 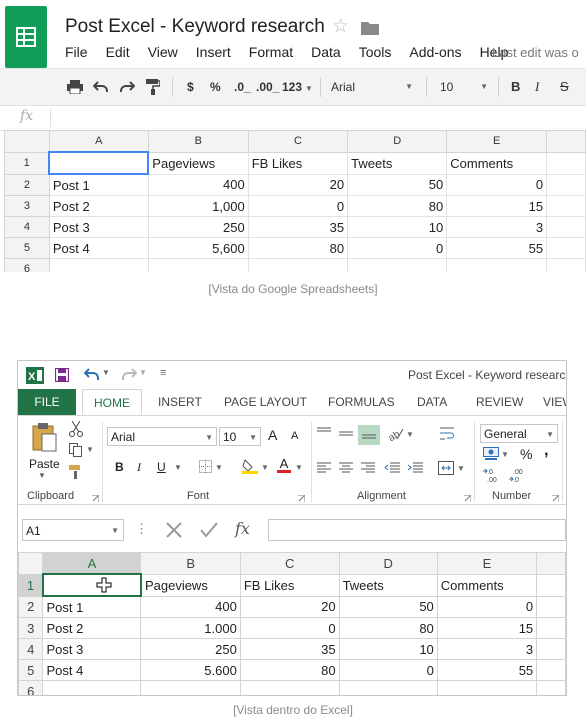 What do you see at coordinates (92, 374) in the screenshot?
I see `undo-icon` at bounding box center [92, 374].